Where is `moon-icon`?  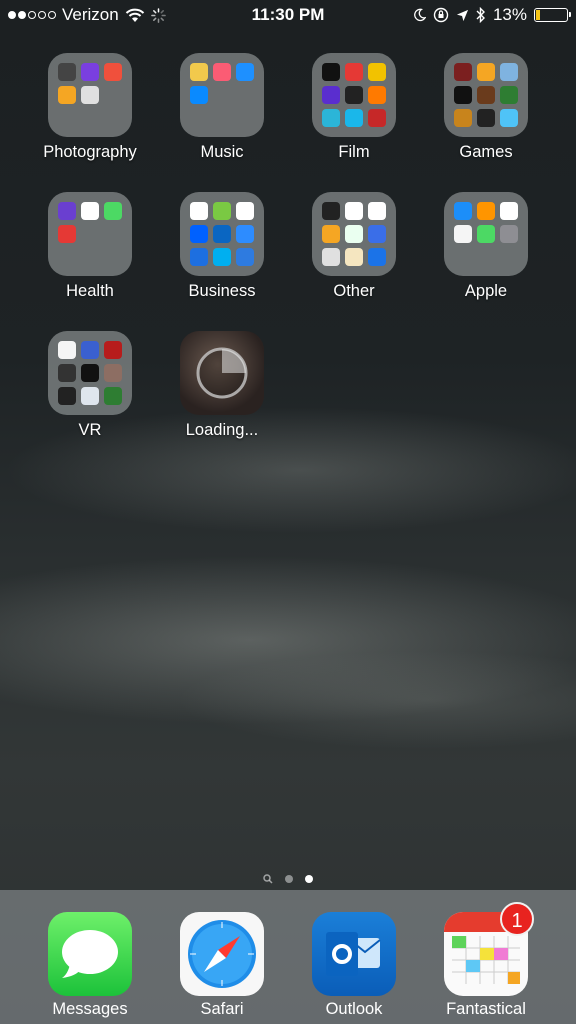 moon-icon is located at coordinates (420, 15).